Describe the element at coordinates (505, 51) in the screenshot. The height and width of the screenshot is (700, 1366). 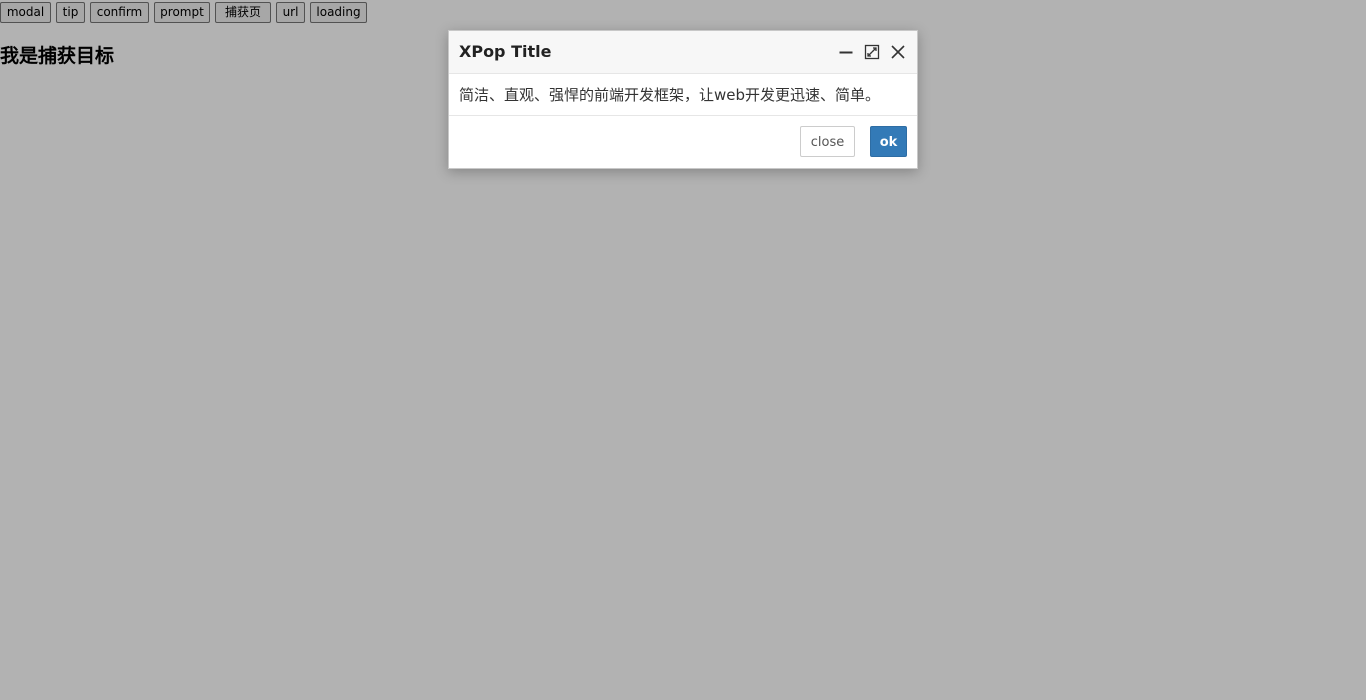
I see `dialog-title: XPop Title` at that location.